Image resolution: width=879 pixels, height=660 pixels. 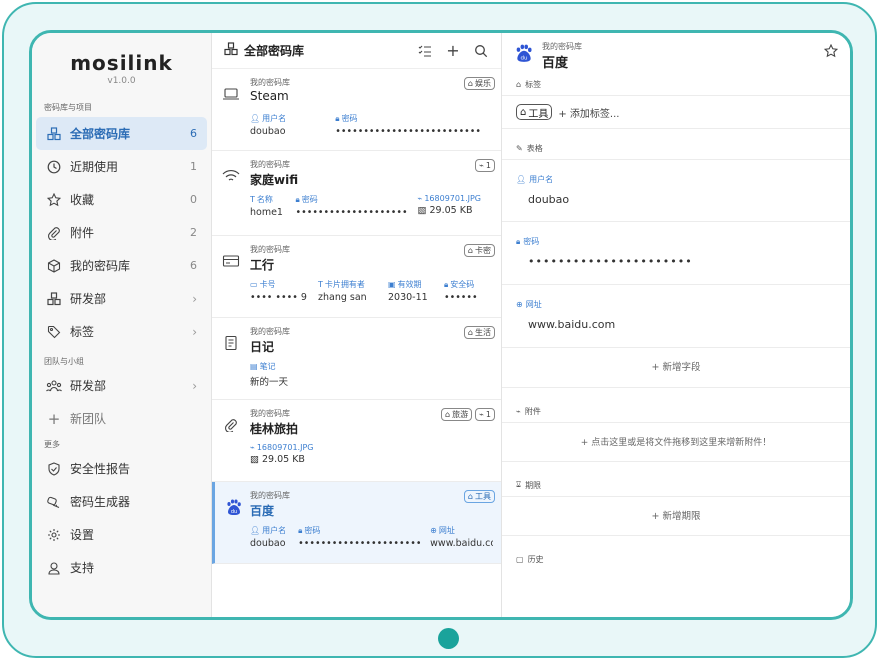 What do you see at coordinates (479, 83) in the screenshot?
I see `tag-badge: ⌂ 娱乐` at bounding box center [479, 83].